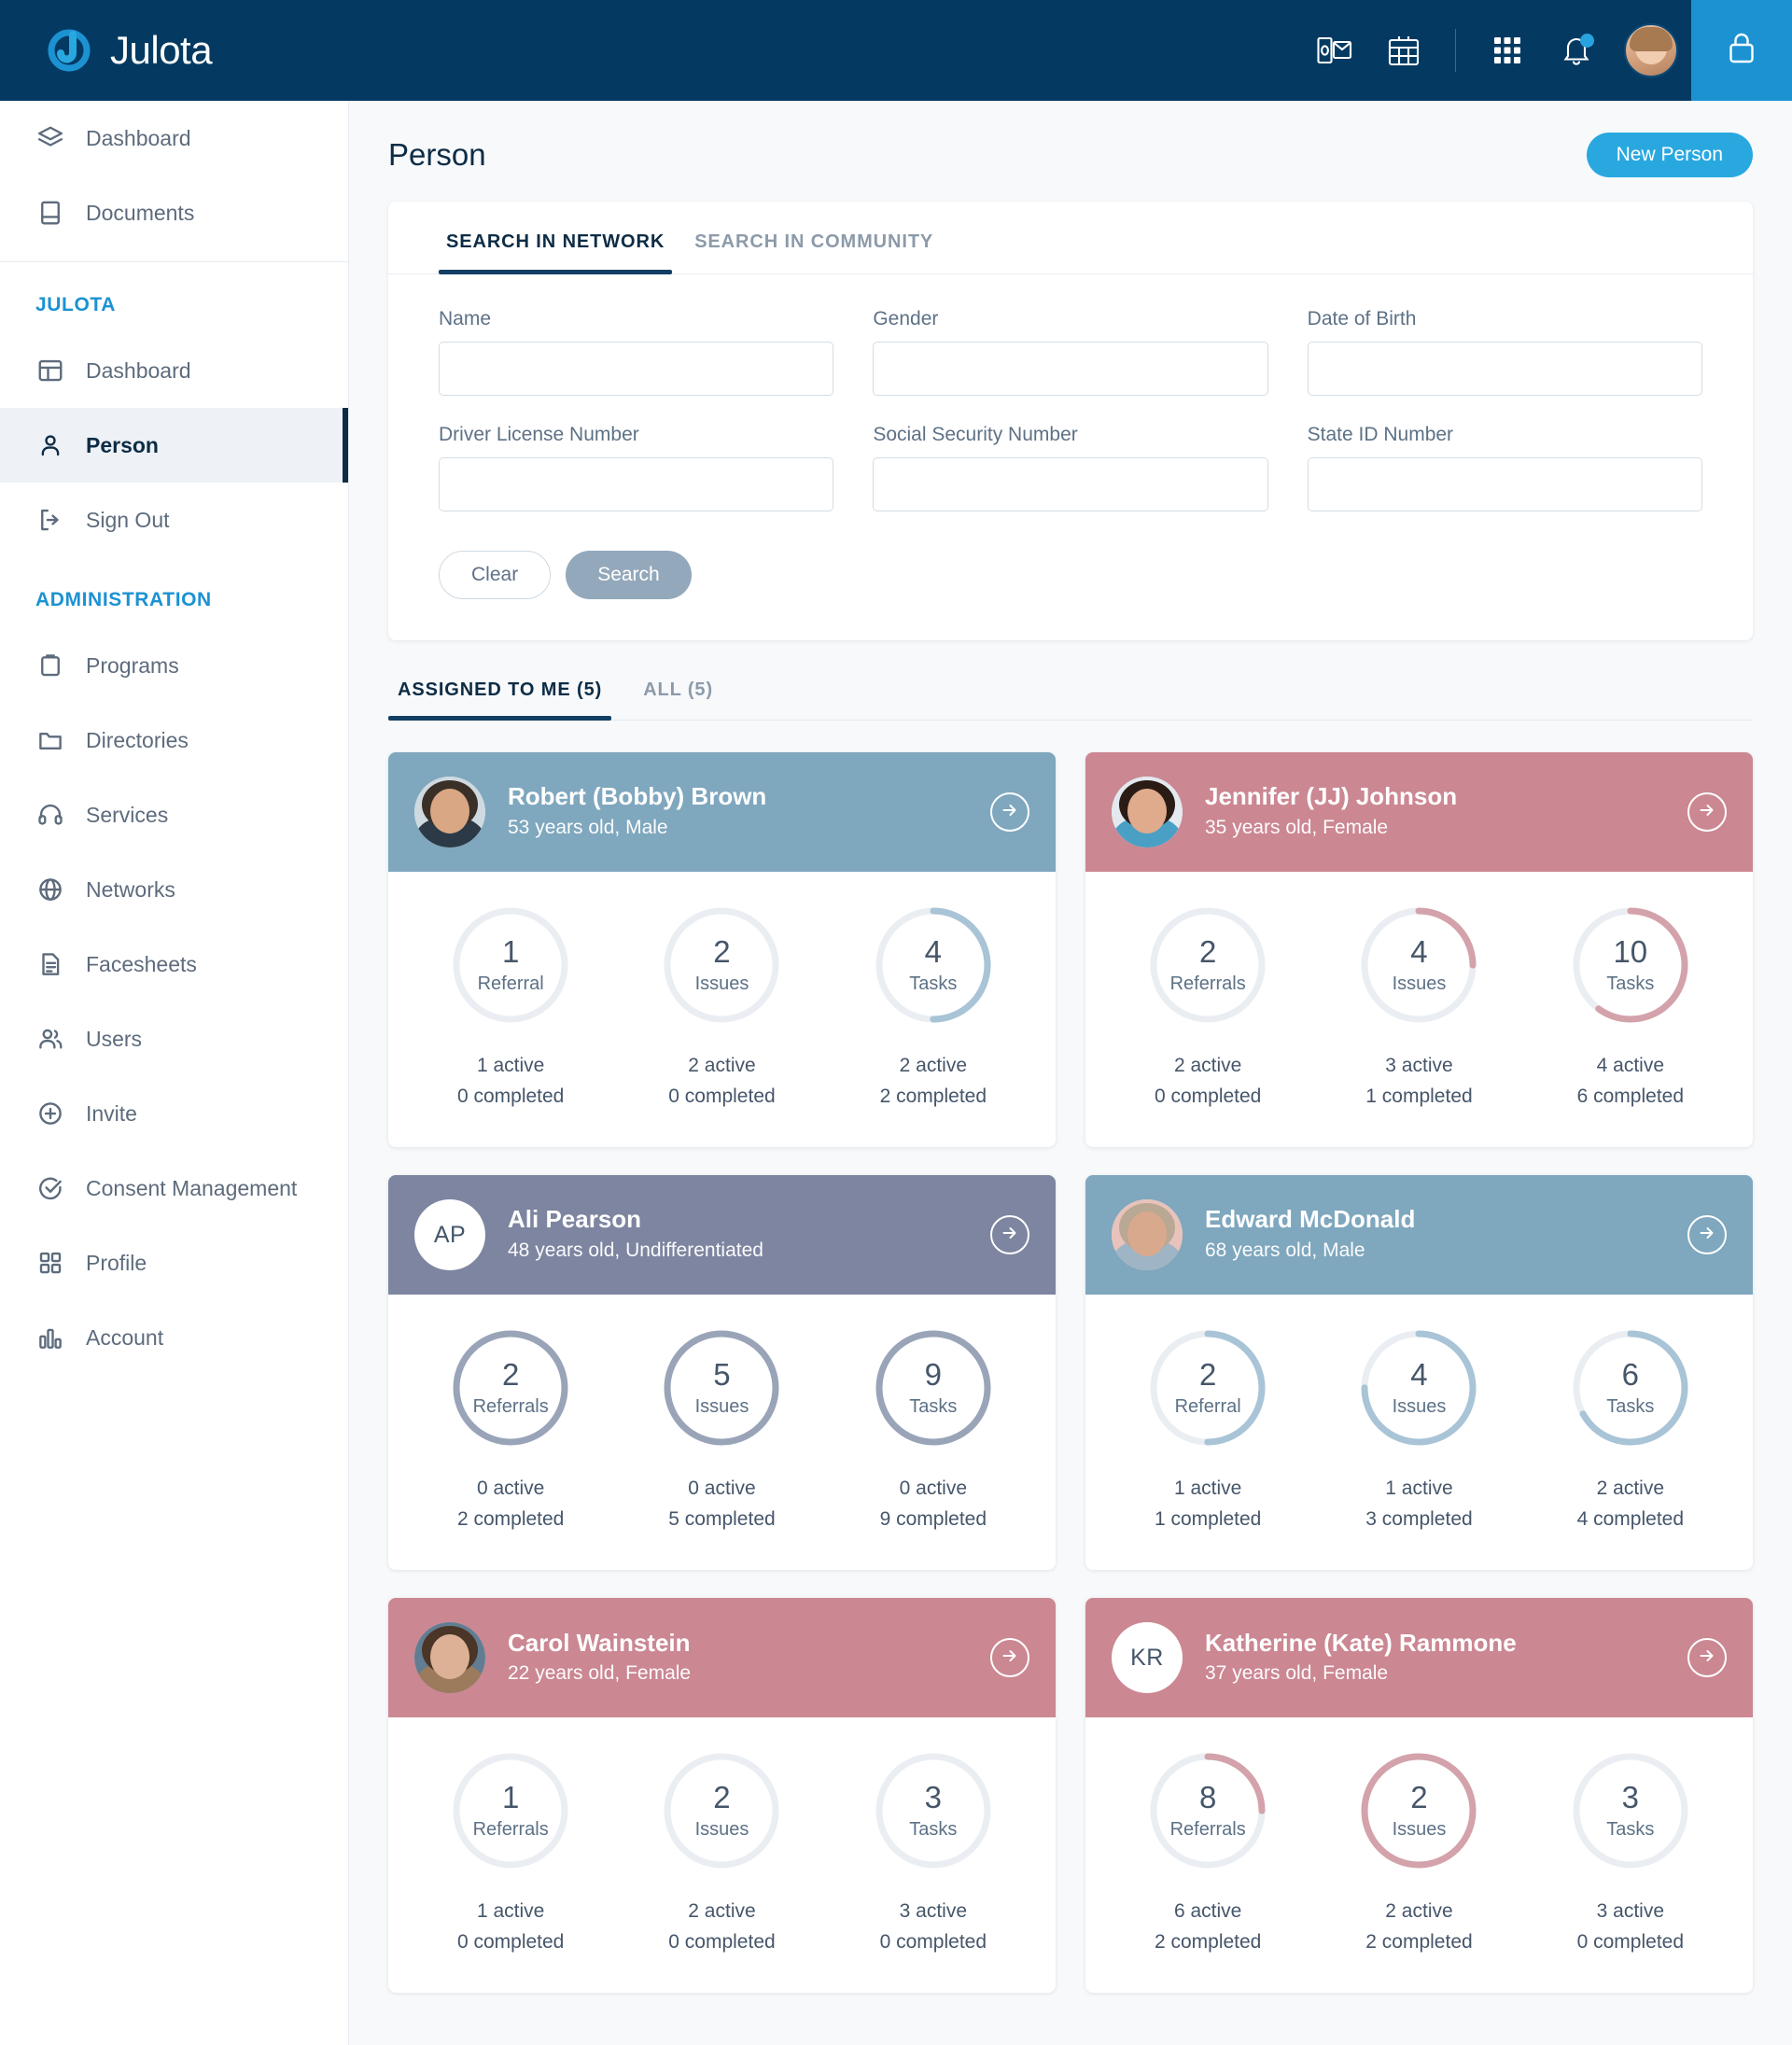 The width and height of the screenshot is (1792, 2045). I want to click on list-tab-all-5-: ALL (5), so click(678, 699).